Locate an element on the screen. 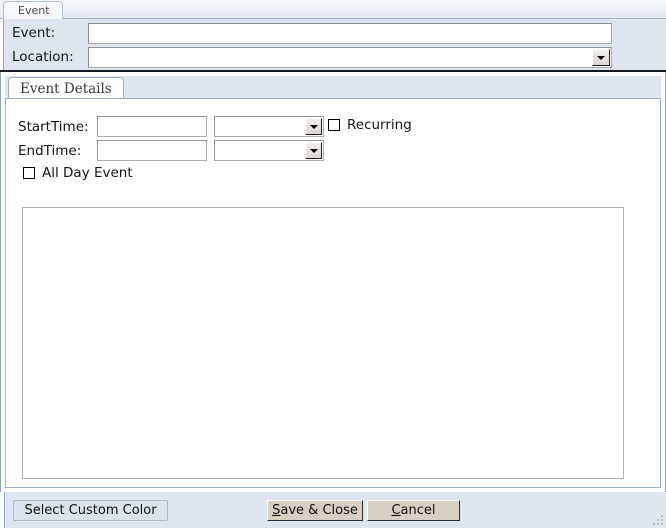  document-tab-strip: Event is located at coordinates (333, 9).